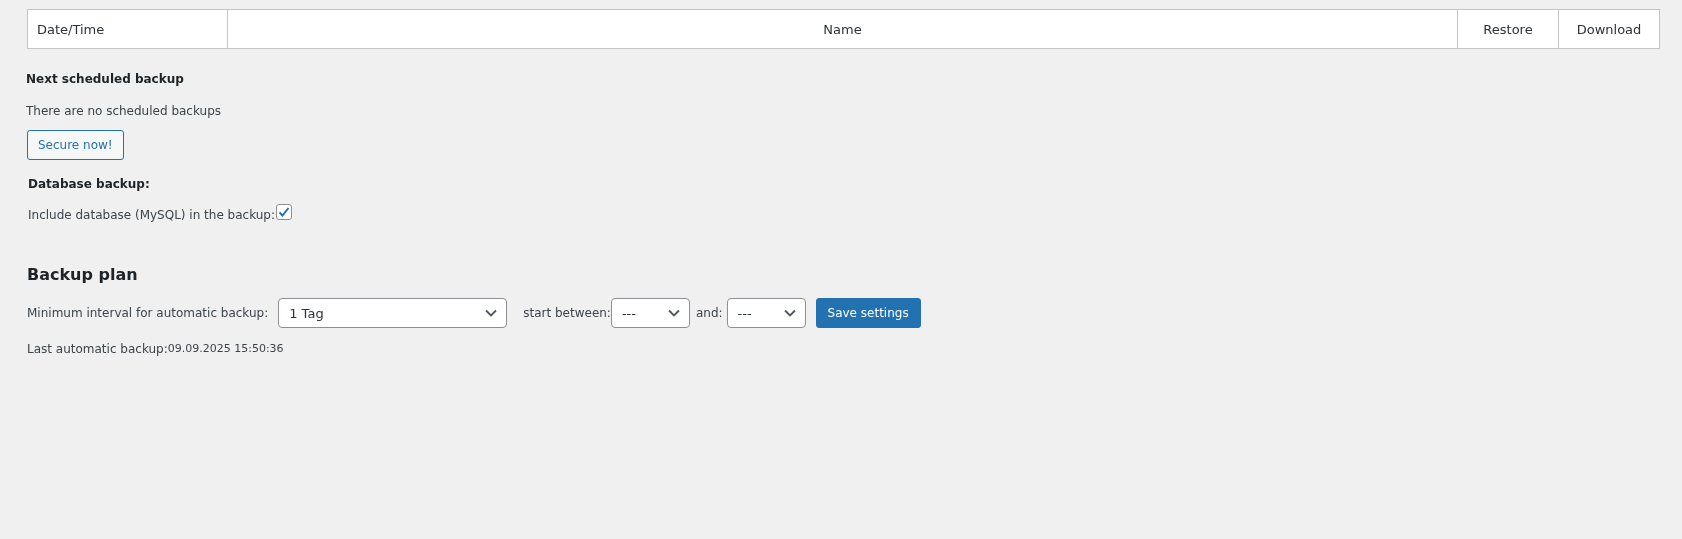 This screenshot has width=1682, height=539. Describe the element at coordinates (105, 79) in the screenshot. I see `section-heading: Next scheduled backup` at that location.